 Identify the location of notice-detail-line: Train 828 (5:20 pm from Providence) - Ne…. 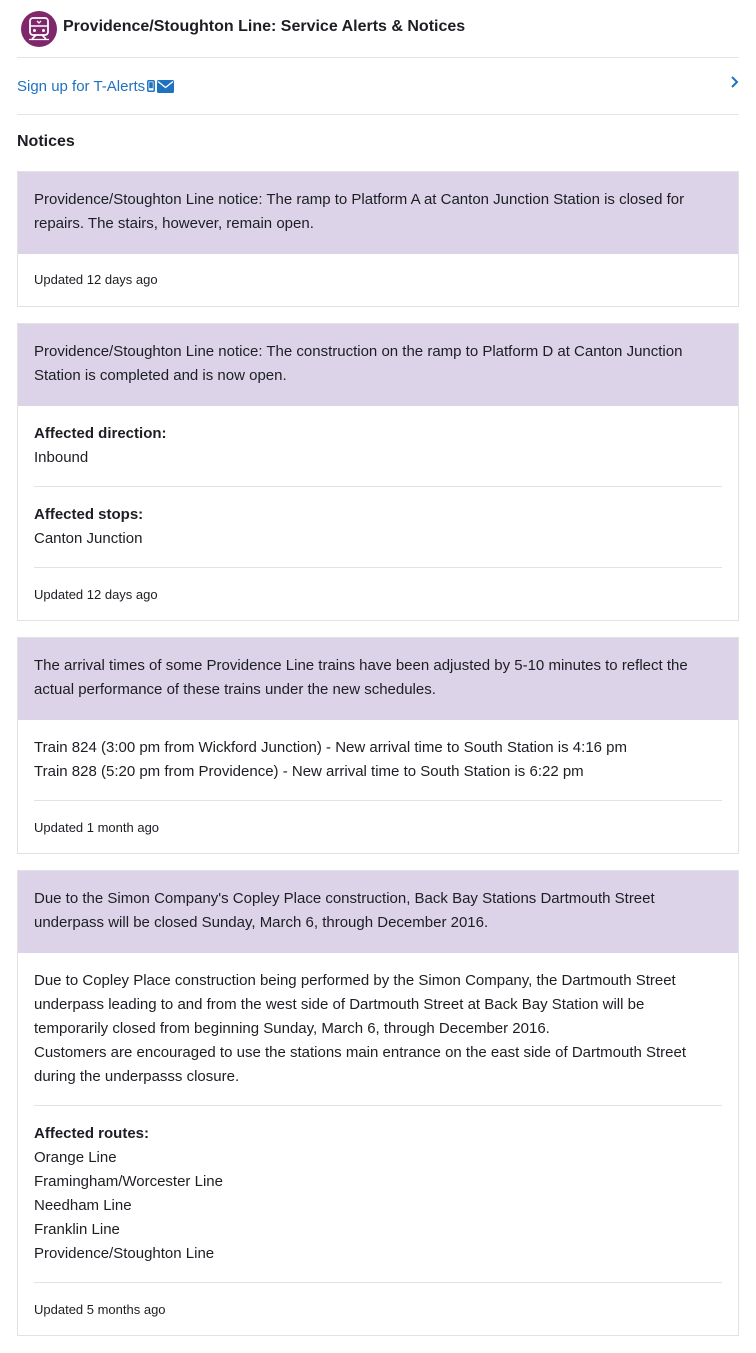
(309, 771).